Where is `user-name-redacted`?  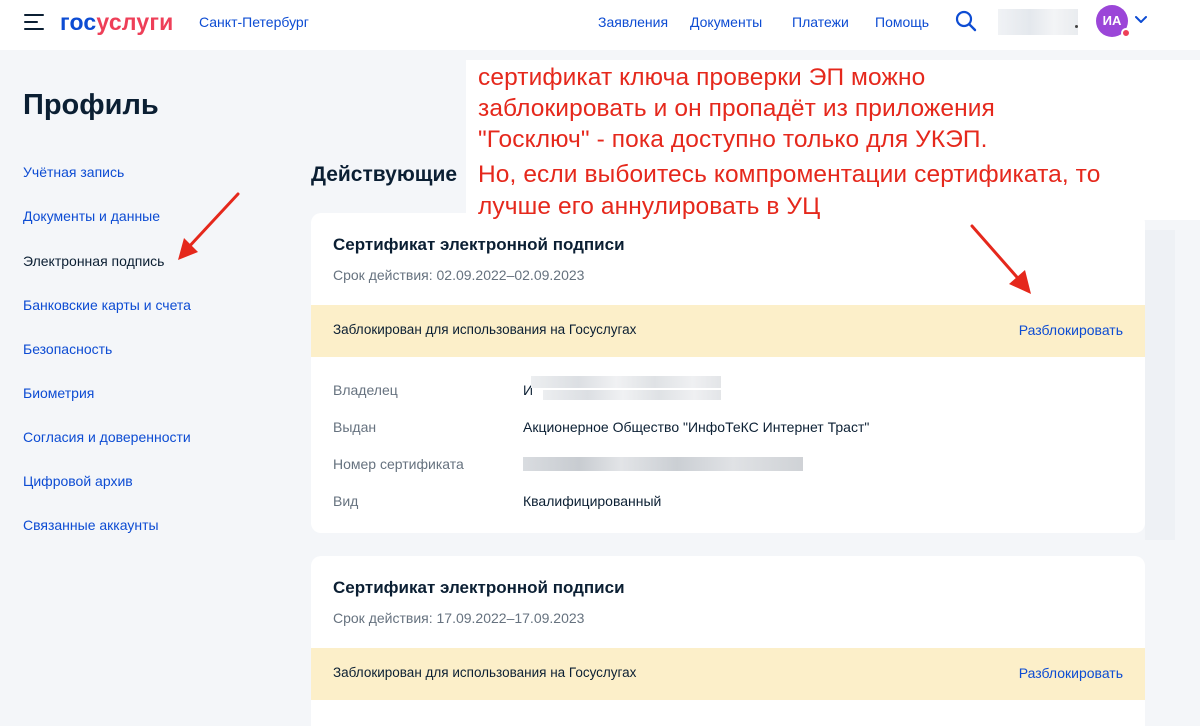
user-name-redacted is located at coordinates (1038, 22).